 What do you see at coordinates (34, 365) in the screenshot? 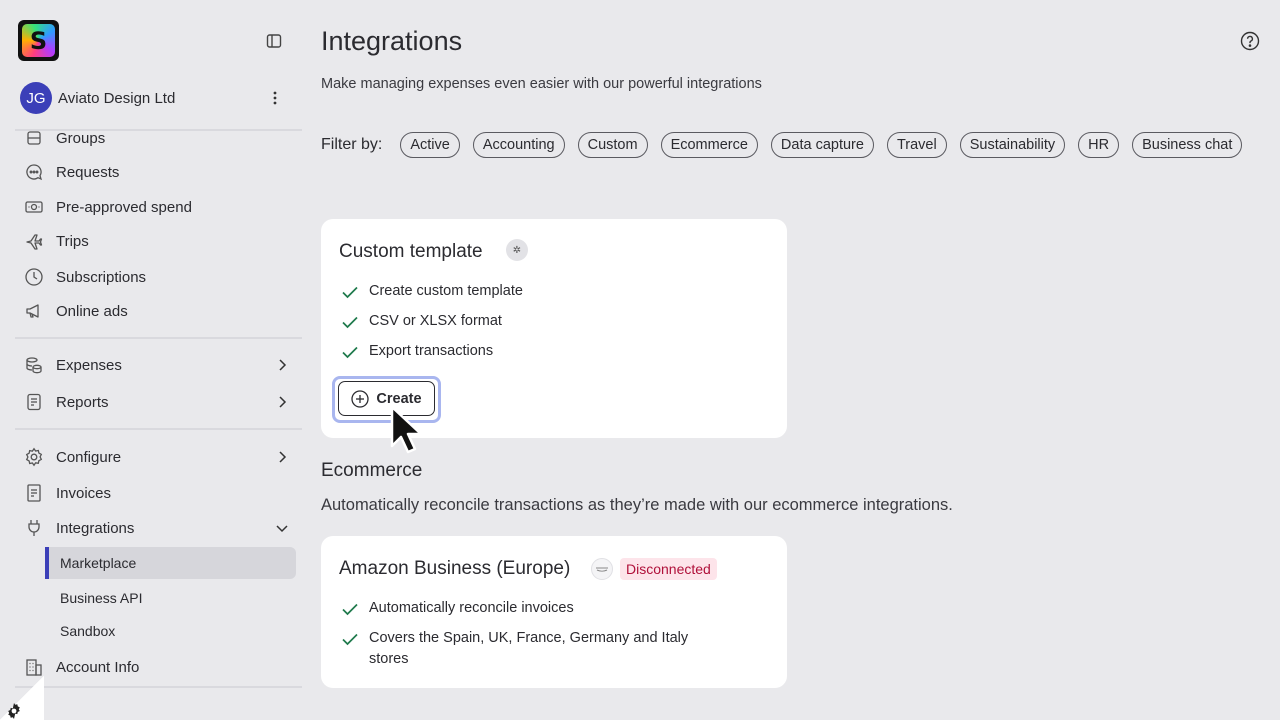
I see `coins-icon` at bounding box center [34, 365].